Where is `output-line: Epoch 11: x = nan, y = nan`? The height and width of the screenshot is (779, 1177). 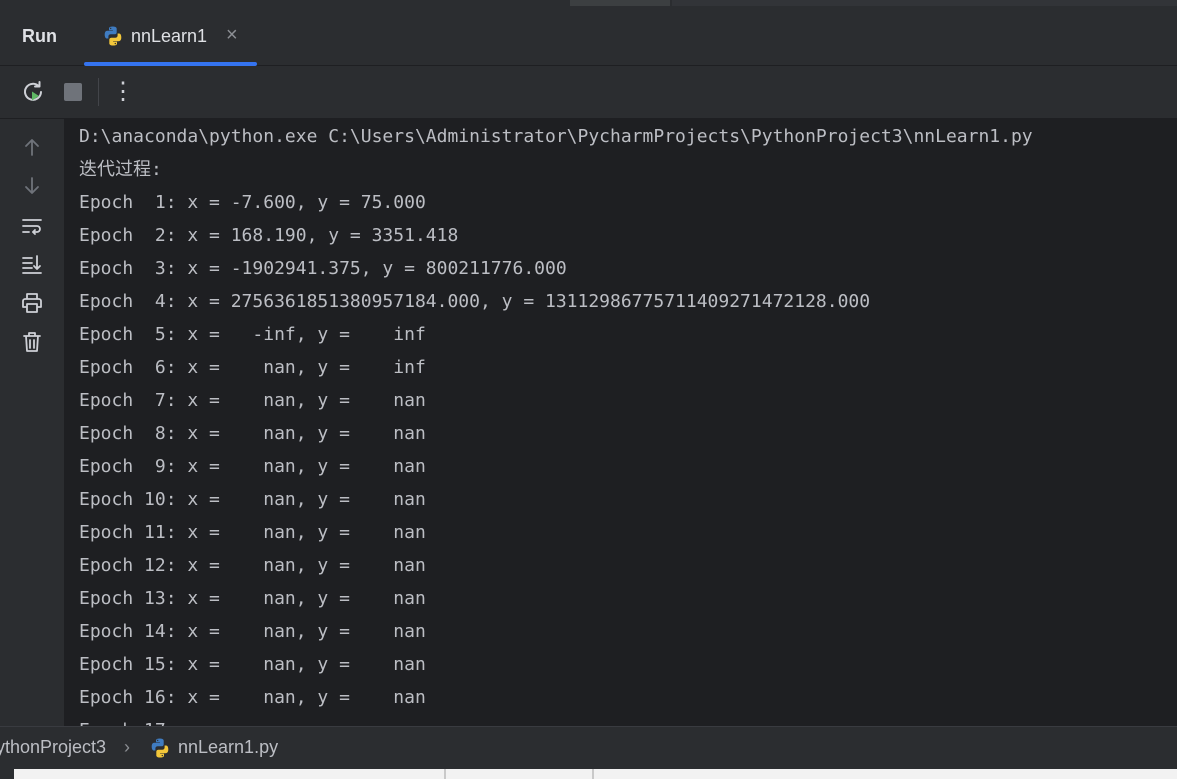
output-line: Epoch 11: x = nan, y = nan is located at coordinates (252, 532).